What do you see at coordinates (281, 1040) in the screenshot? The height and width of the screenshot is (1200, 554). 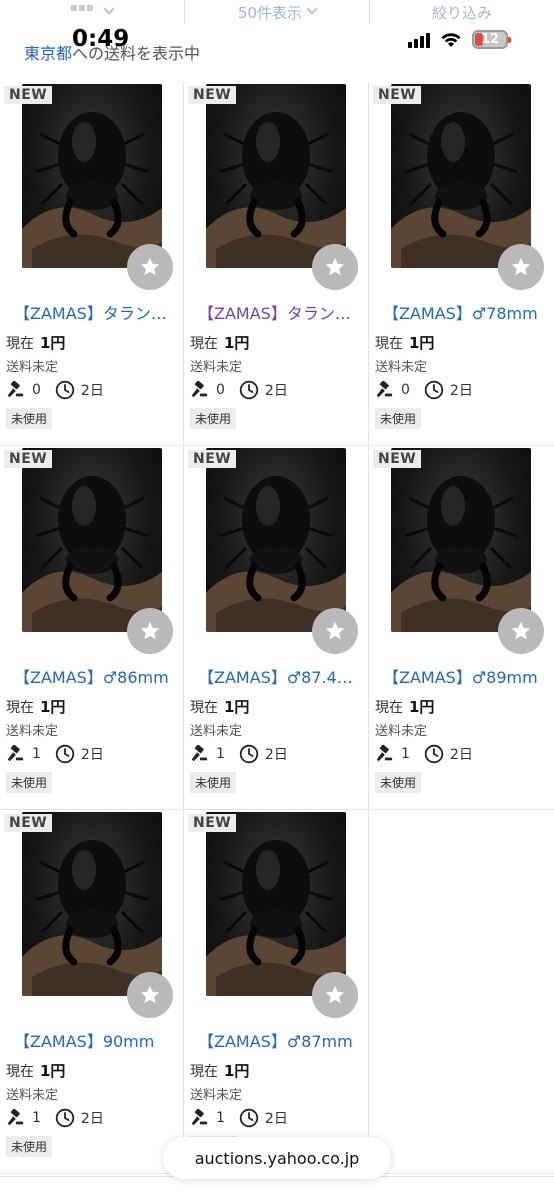 I see `product-title: 【ZAMAS】♂87mm` at bounding box center [281, 1040].